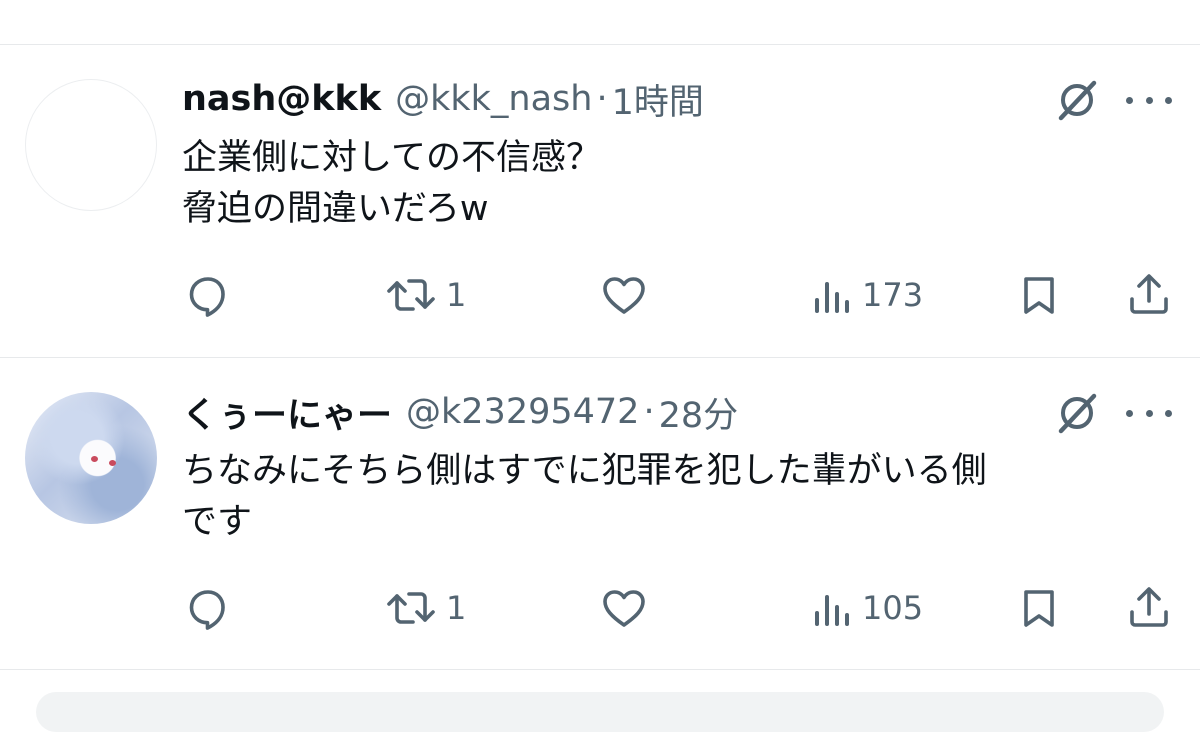 The height and width of the screenshot is (732, 1200). I want to click on tweet-header: nash@kkk @kkk_nash · 1時間, so click(443, 99).